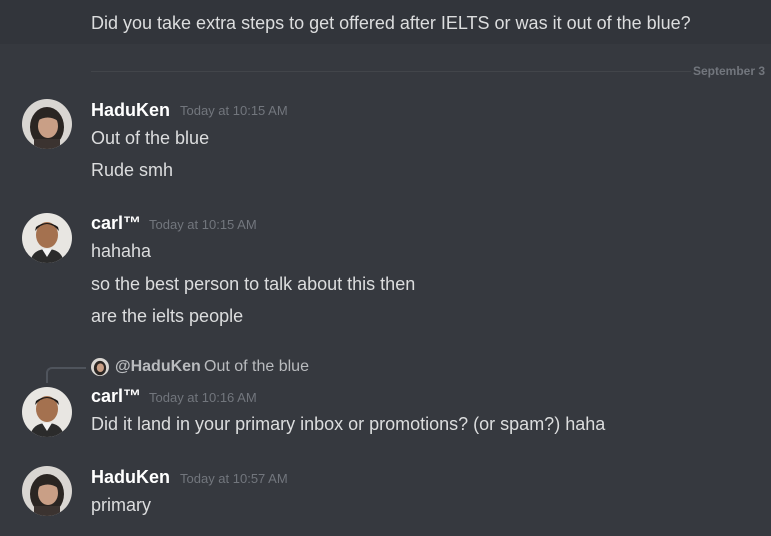 The image size is (771, 536). I want to click on reply-mention: @HaduKen, so click(158, 367).